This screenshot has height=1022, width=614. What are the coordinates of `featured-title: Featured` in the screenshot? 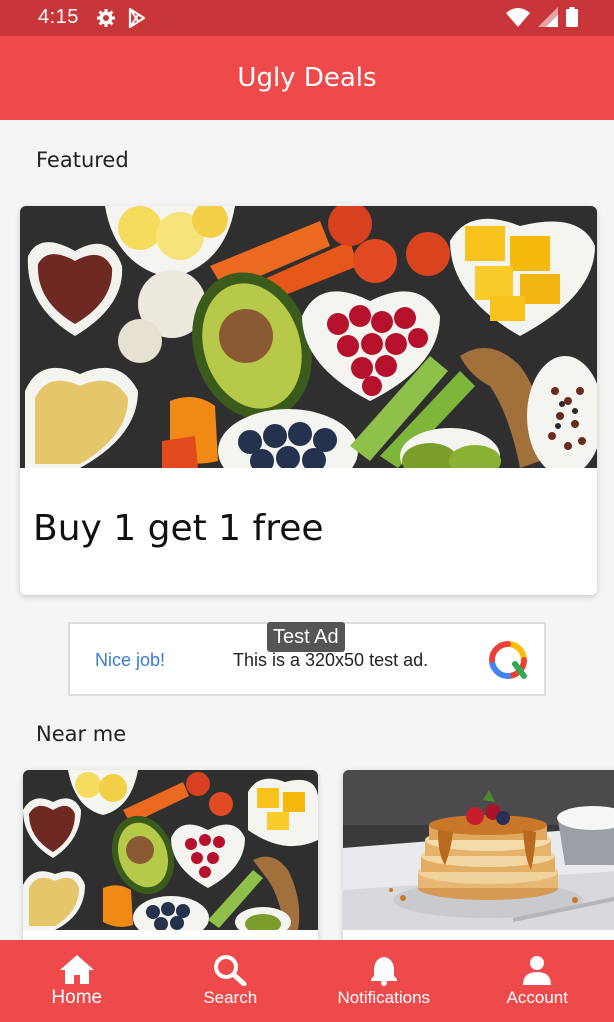 It's located at (82, 160).